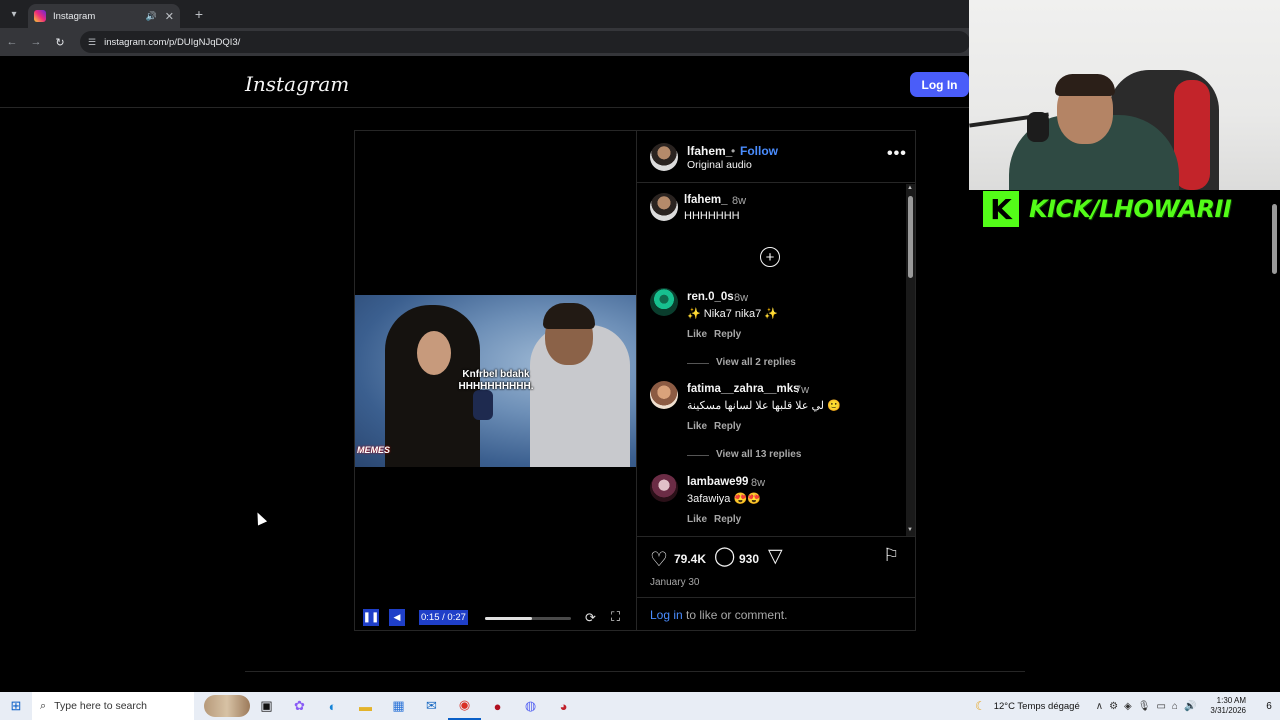  What do you see at coordinates (365, 706) in the screenshot?
I see `file-explorer-icon: ▬` at bounding box center [365, 706].